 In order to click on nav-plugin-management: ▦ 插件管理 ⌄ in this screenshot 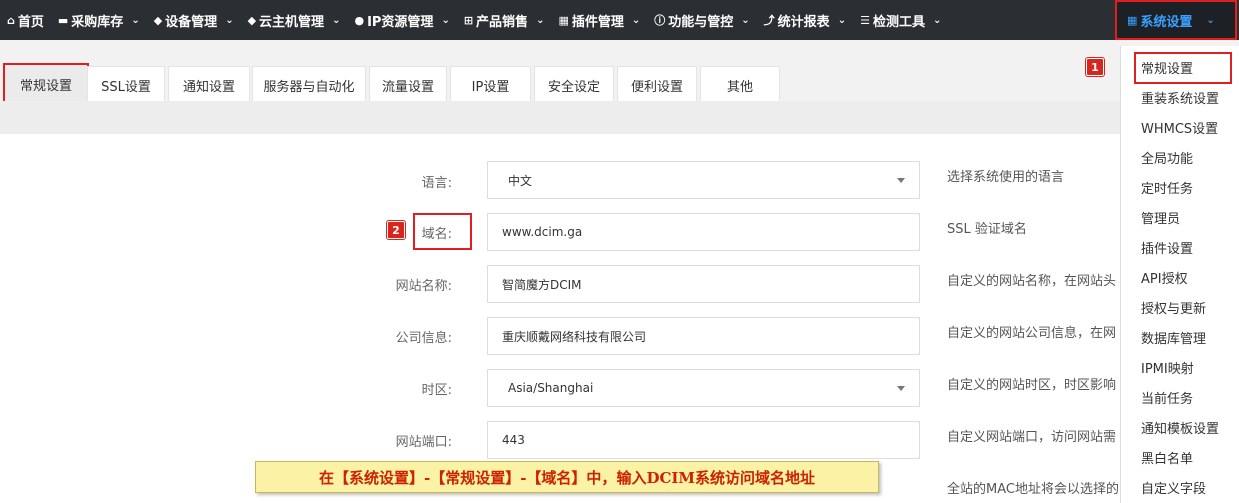, I will do `click(599, 20)`.